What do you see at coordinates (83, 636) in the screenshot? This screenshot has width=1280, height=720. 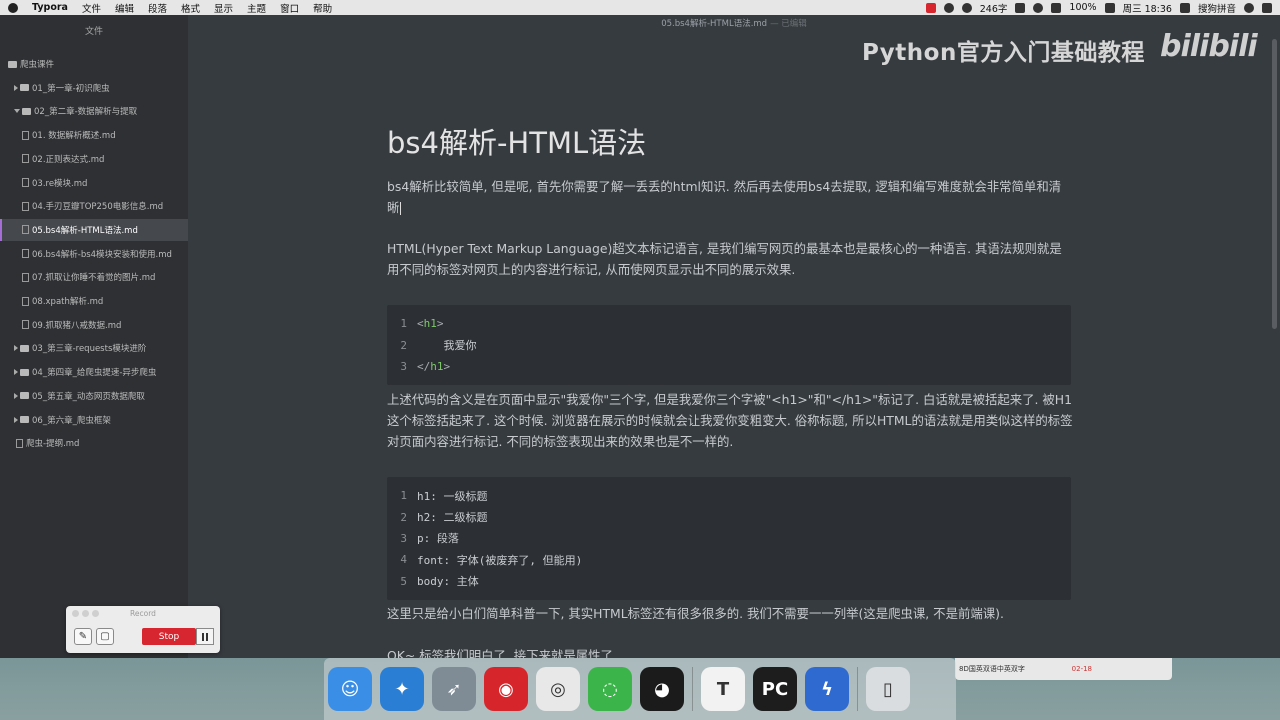 I see `pen-tool-icon: ✎` at bounding box center [83, 636].